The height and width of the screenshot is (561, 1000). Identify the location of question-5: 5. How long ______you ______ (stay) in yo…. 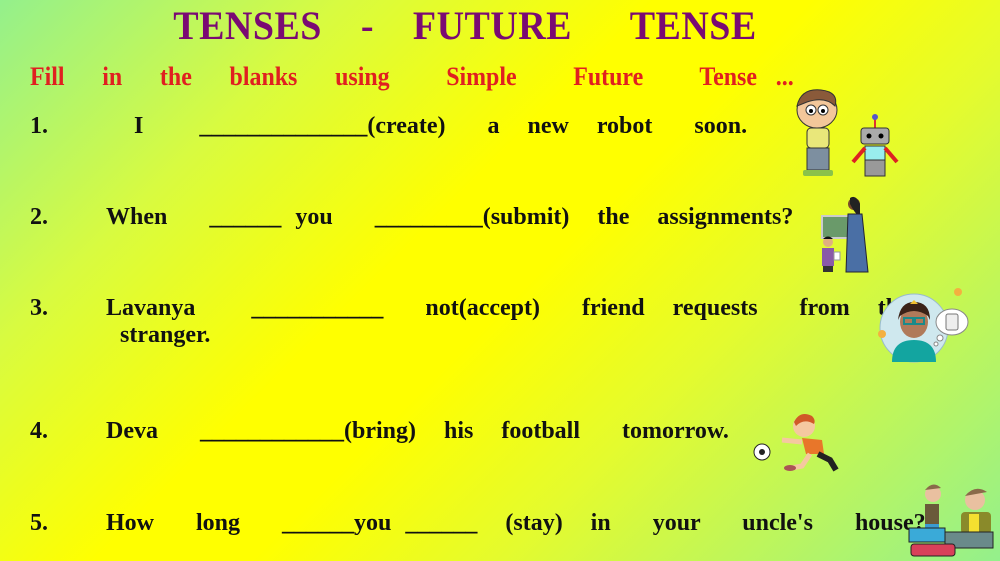
(478, 523).